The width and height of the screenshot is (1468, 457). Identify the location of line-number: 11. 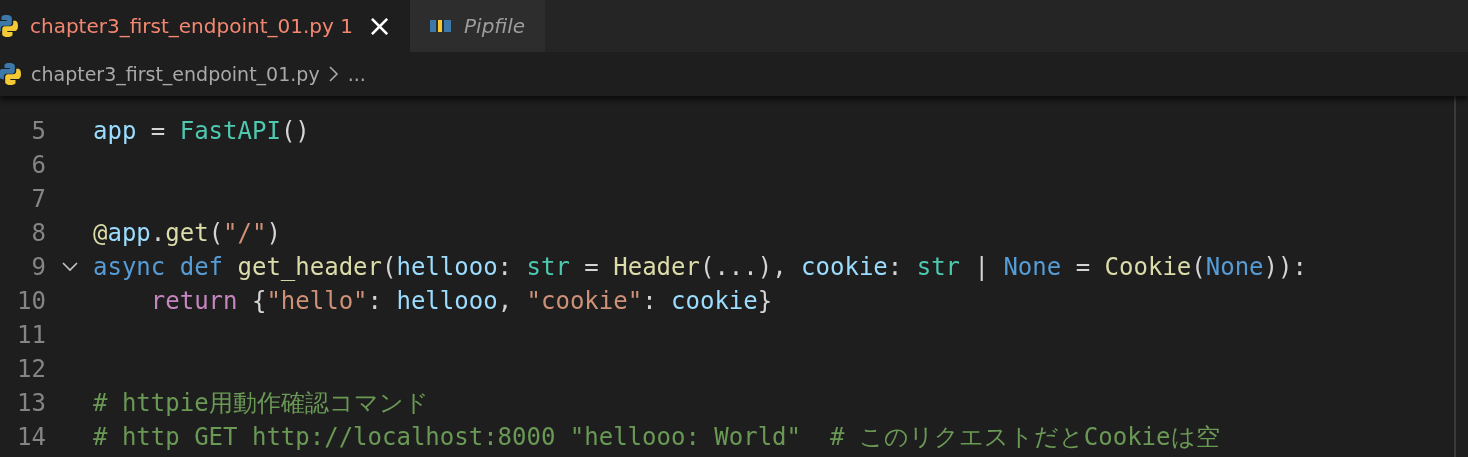
(31, 335).